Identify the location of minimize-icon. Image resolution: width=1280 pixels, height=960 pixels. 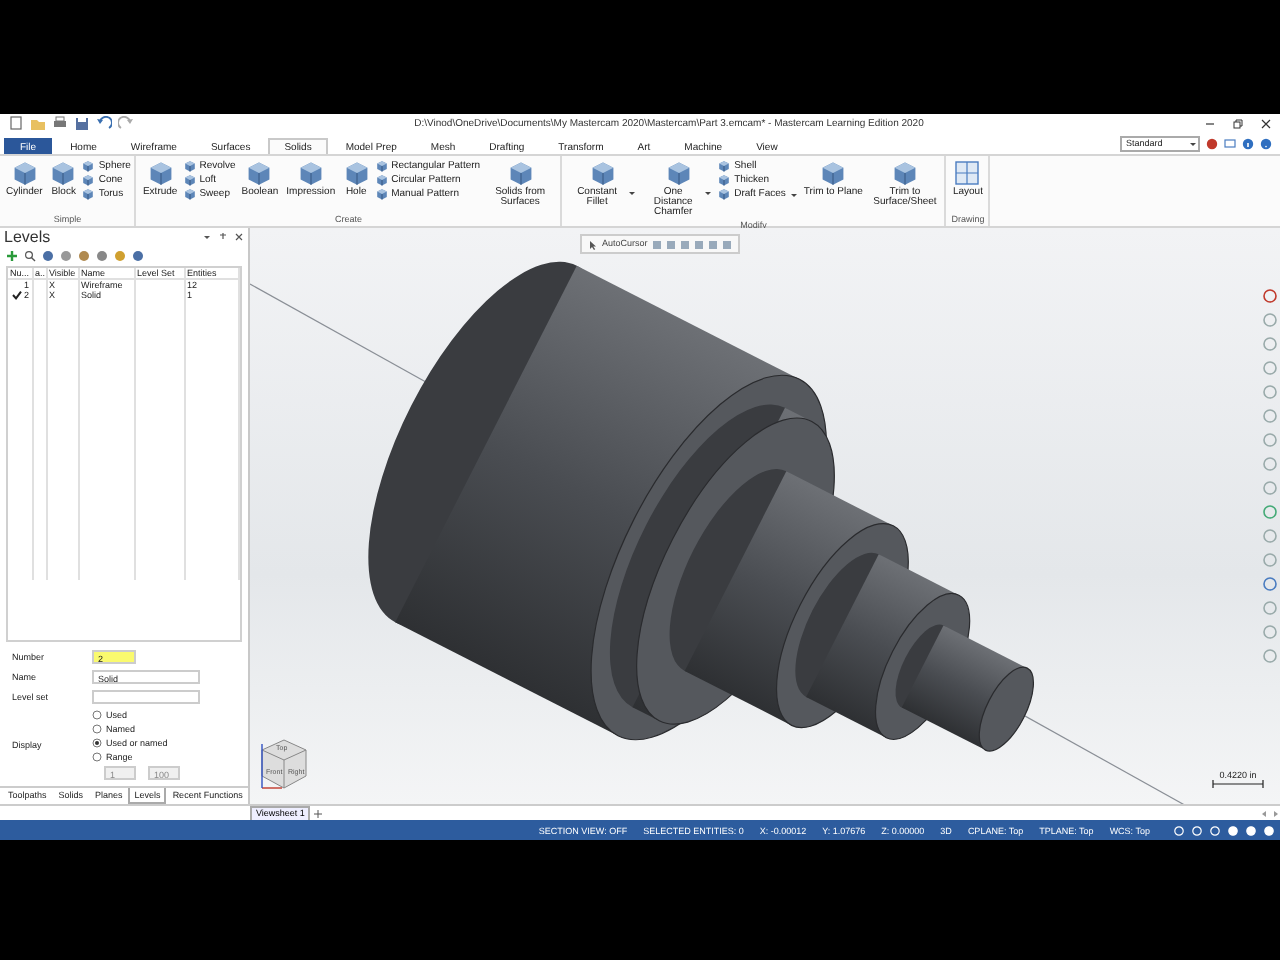
(1210, 124).